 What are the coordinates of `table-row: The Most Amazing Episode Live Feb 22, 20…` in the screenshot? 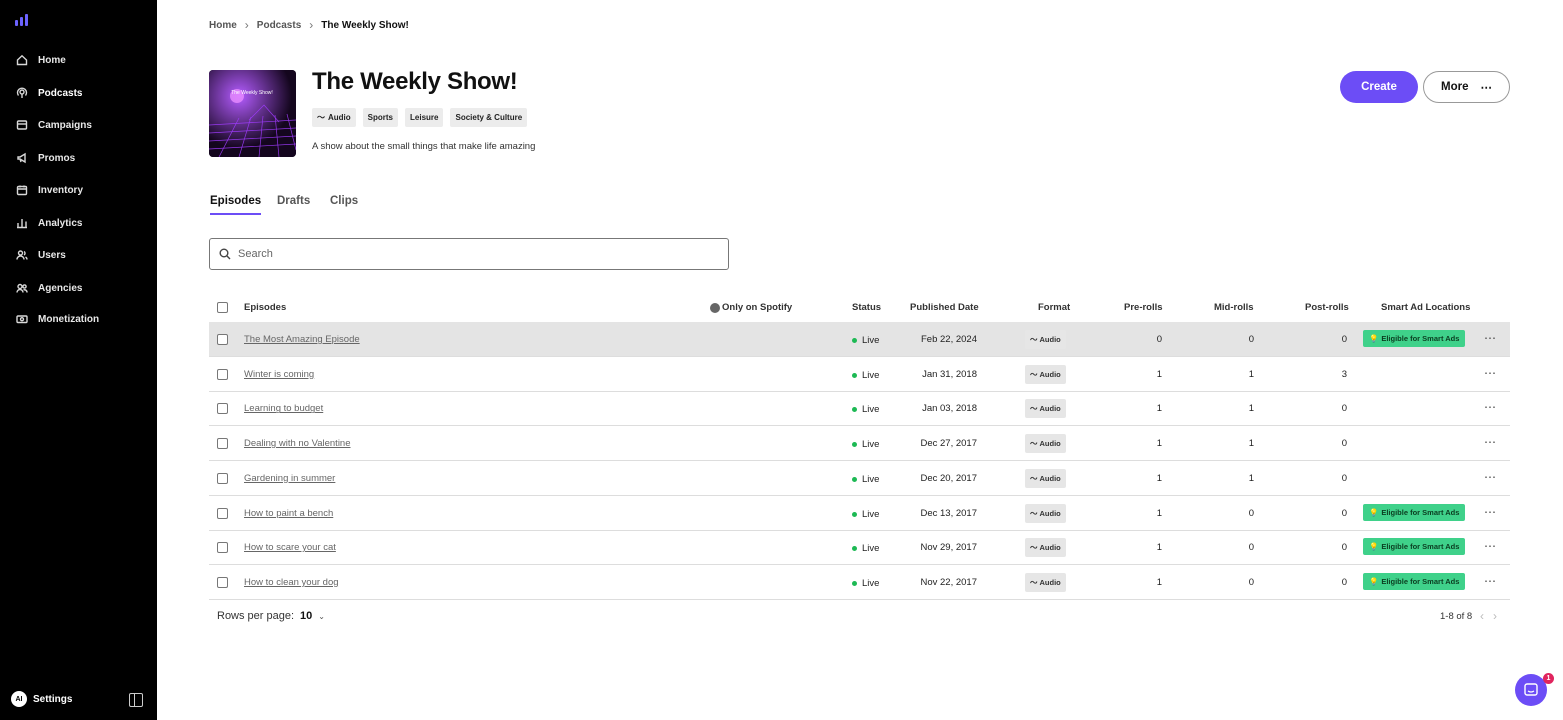 It's located at (859, 339).